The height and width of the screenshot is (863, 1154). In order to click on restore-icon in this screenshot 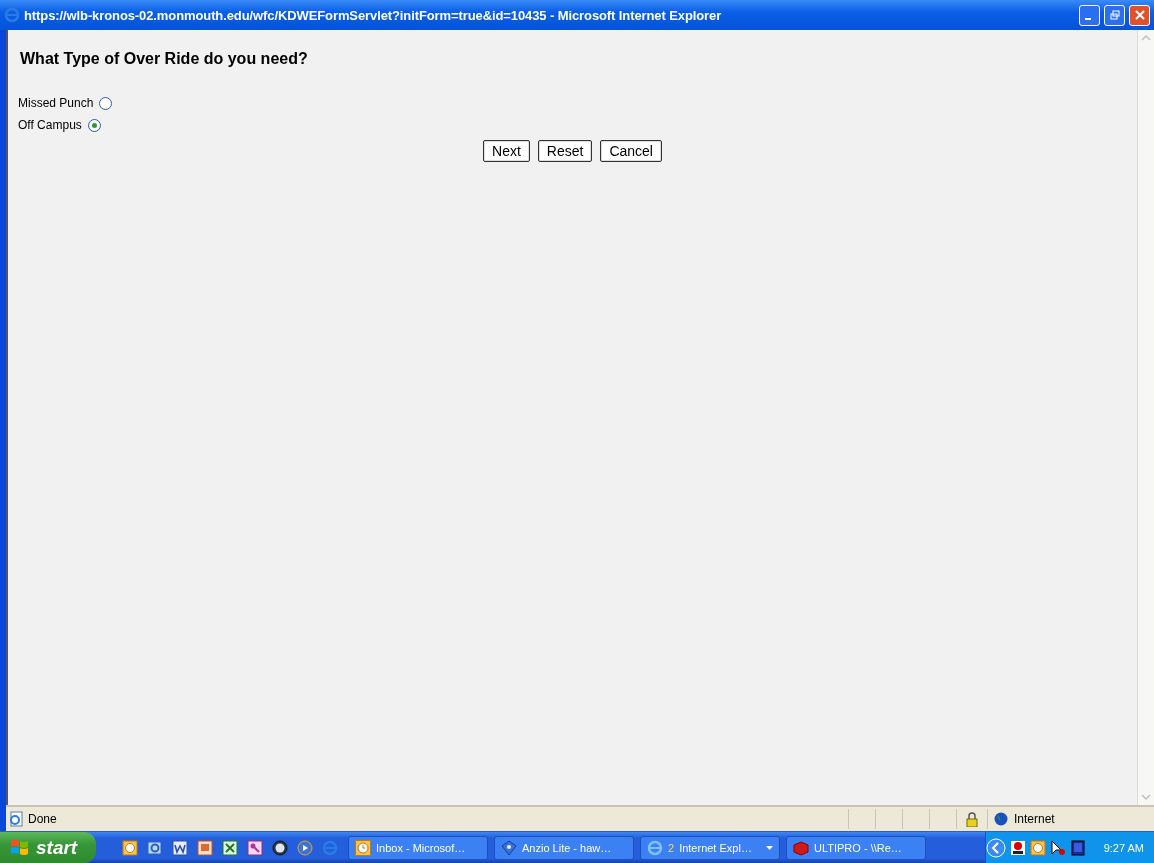, I will do `click(1114, 15)`.